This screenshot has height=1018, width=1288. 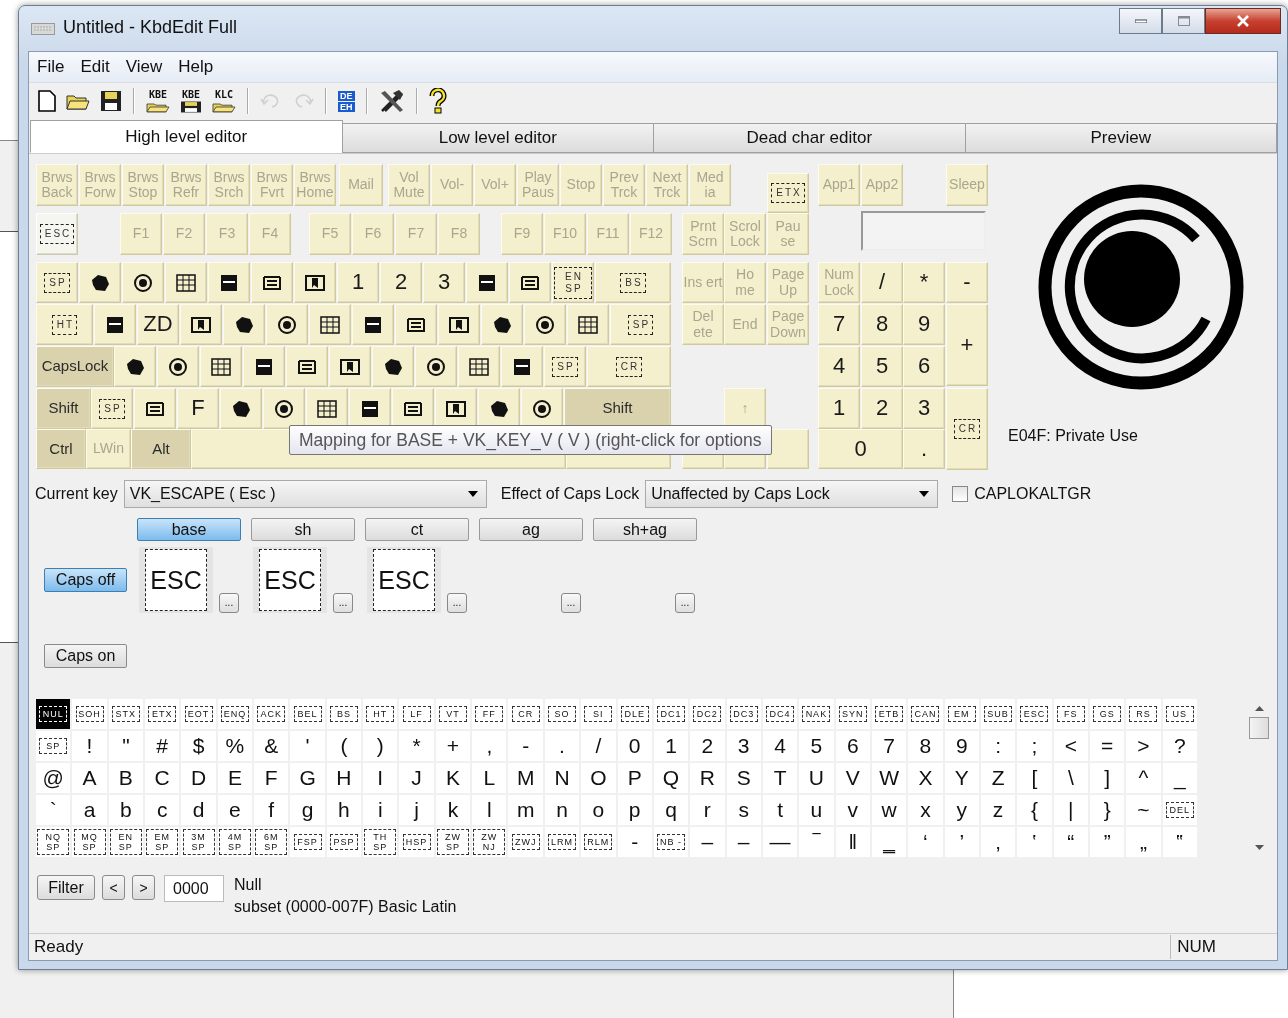 I want to click on key-label: F8, so click(x=459, y=234).